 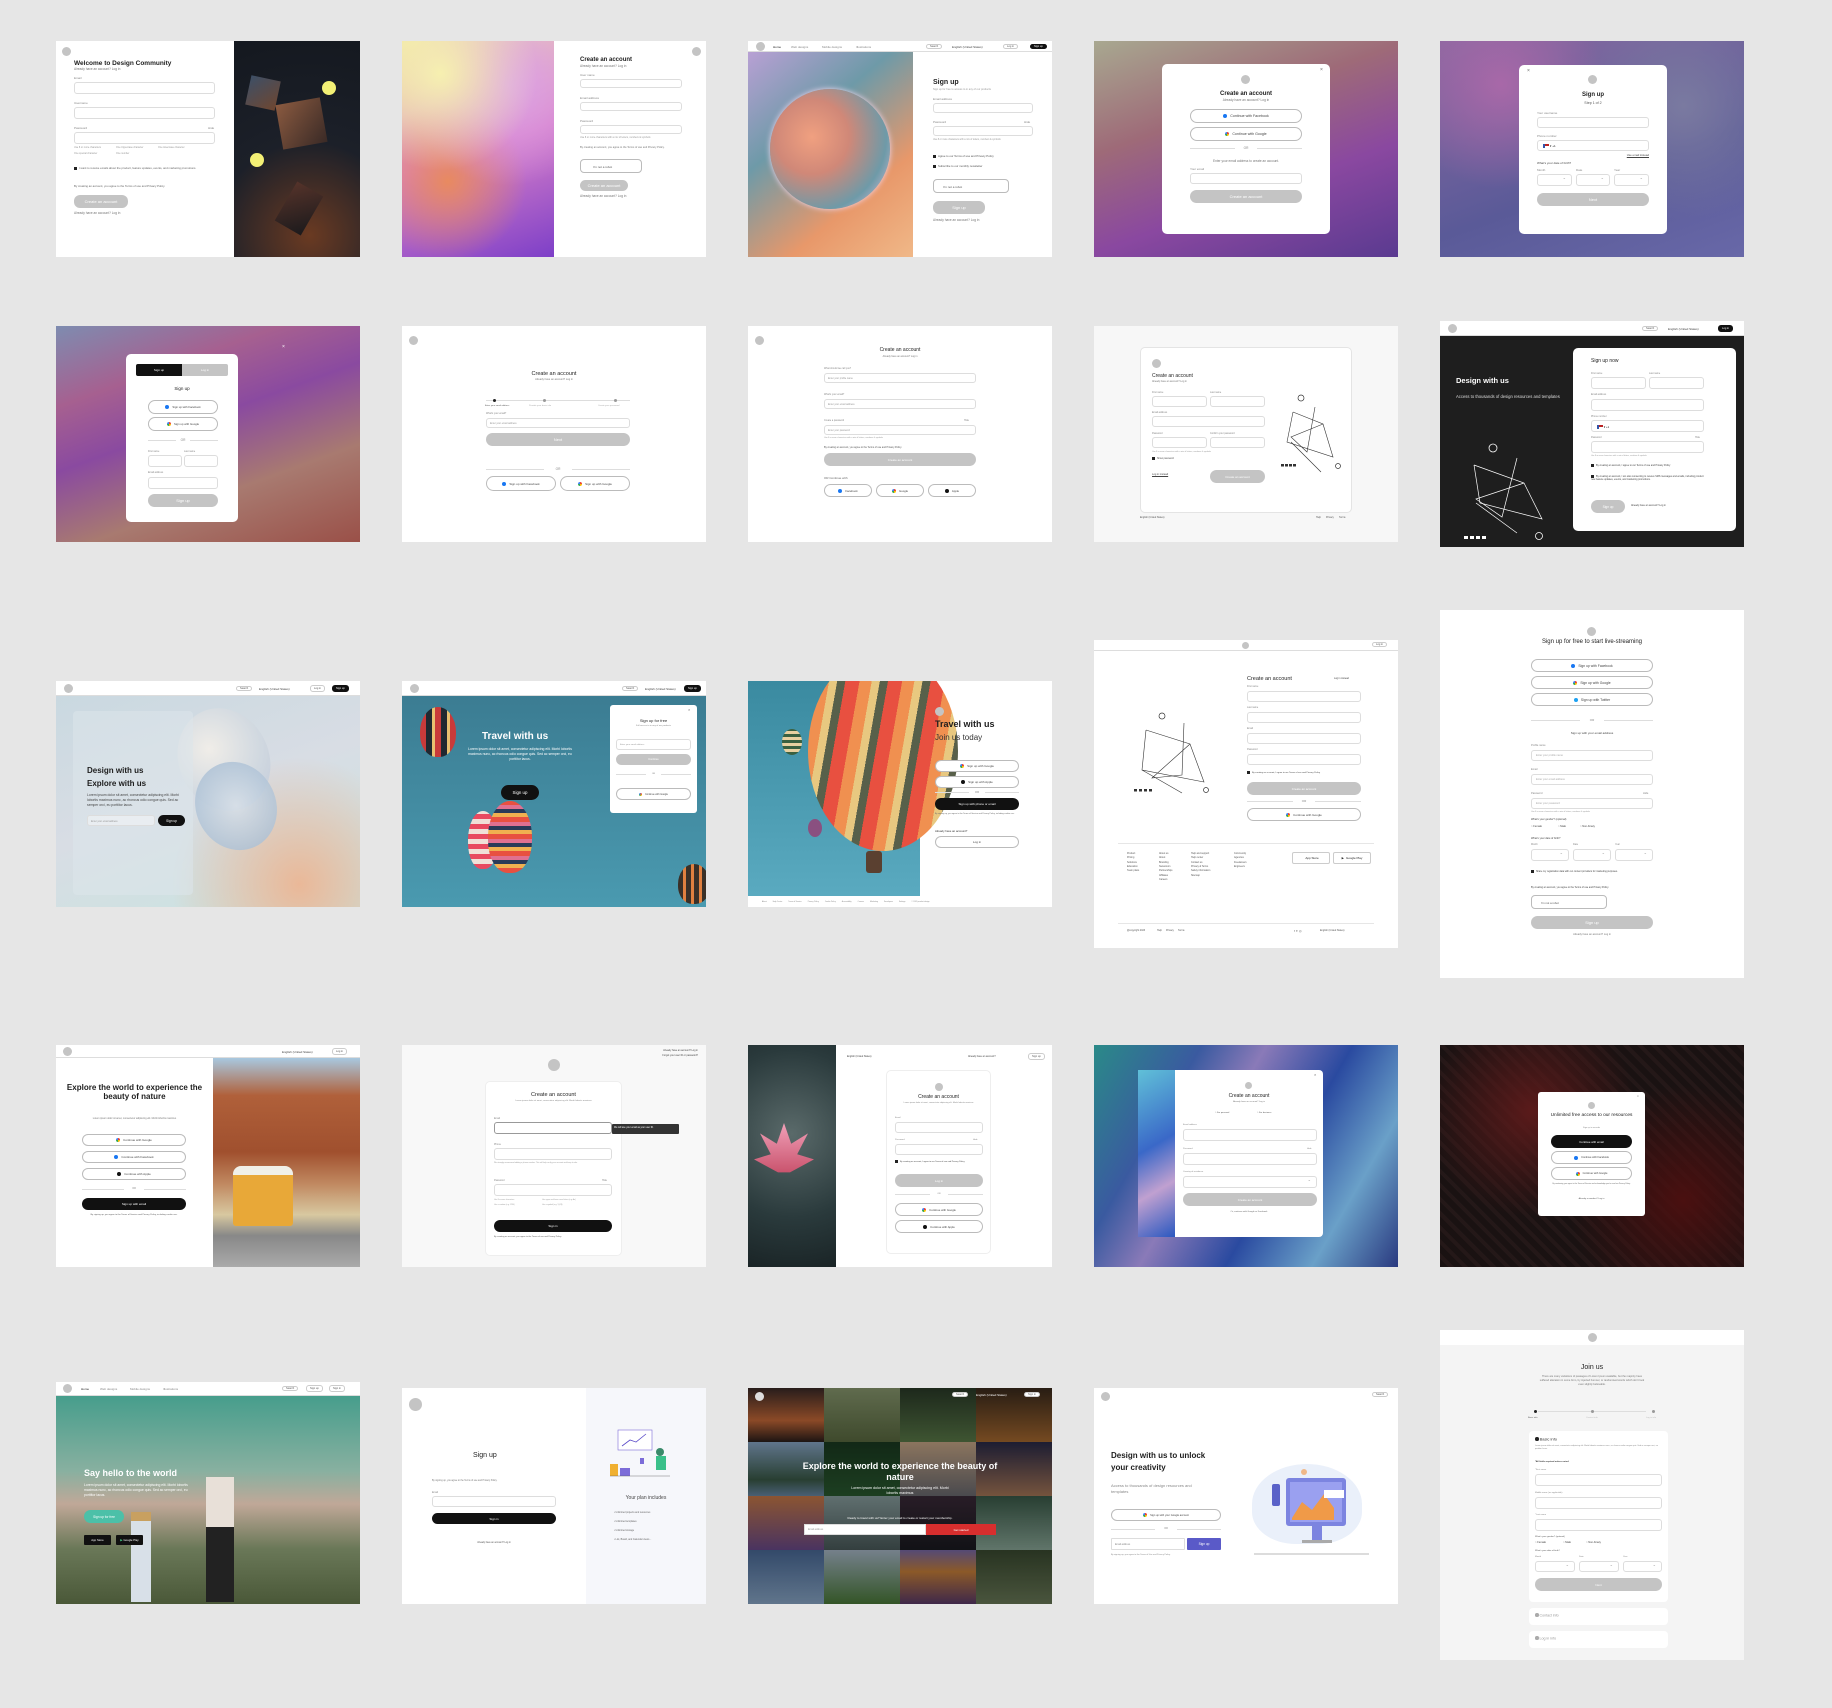 What do you see at coordinates (104, 1516) in the screenshot?
I see `signup-free-button: Sign up for free` at bounding box center [104, 1516].